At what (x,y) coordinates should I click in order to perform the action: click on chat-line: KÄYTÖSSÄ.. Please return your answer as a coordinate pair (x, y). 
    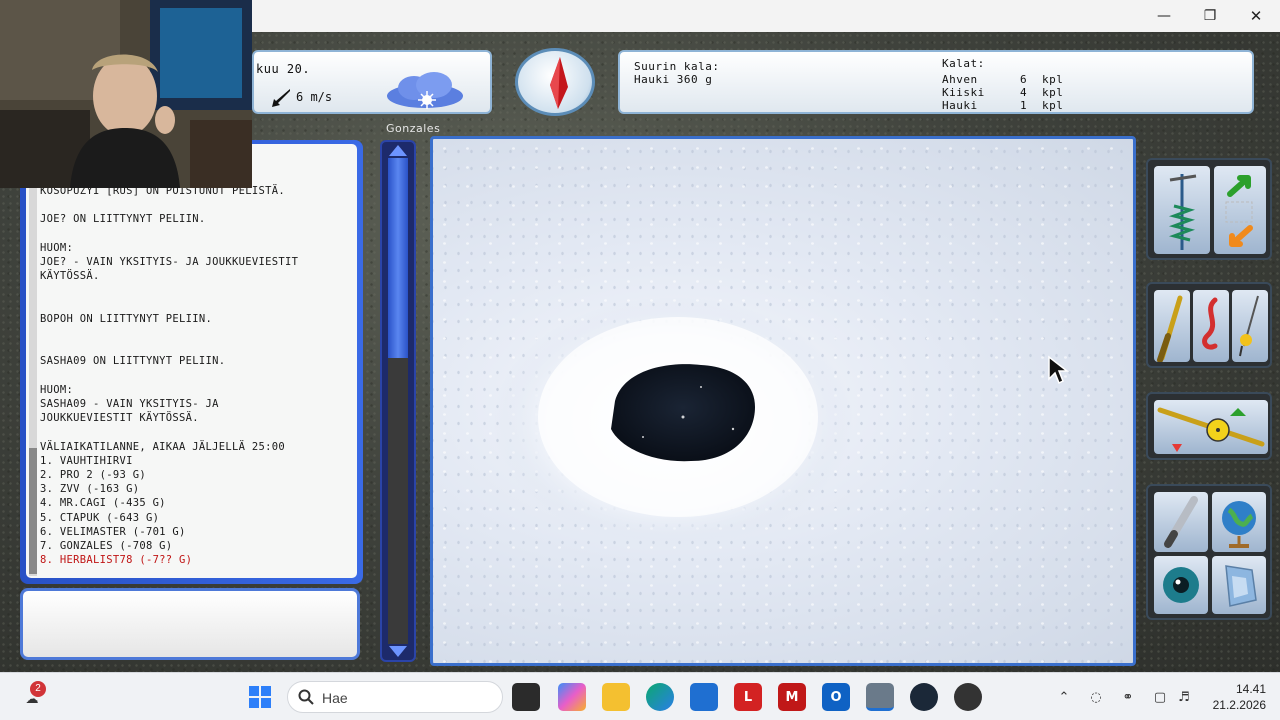
    Looking at the image, I should click on (70, 276).